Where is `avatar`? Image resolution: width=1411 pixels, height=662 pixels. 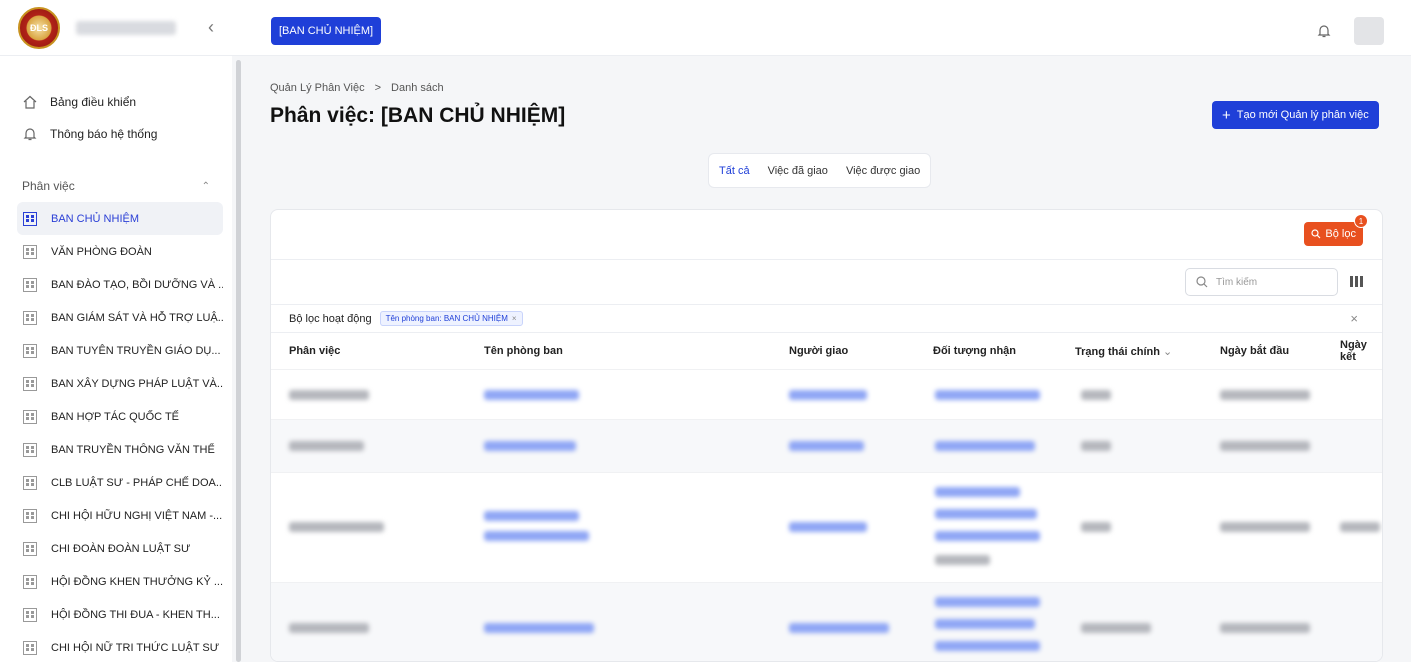 avatar is located at coordinates (1369, 31).